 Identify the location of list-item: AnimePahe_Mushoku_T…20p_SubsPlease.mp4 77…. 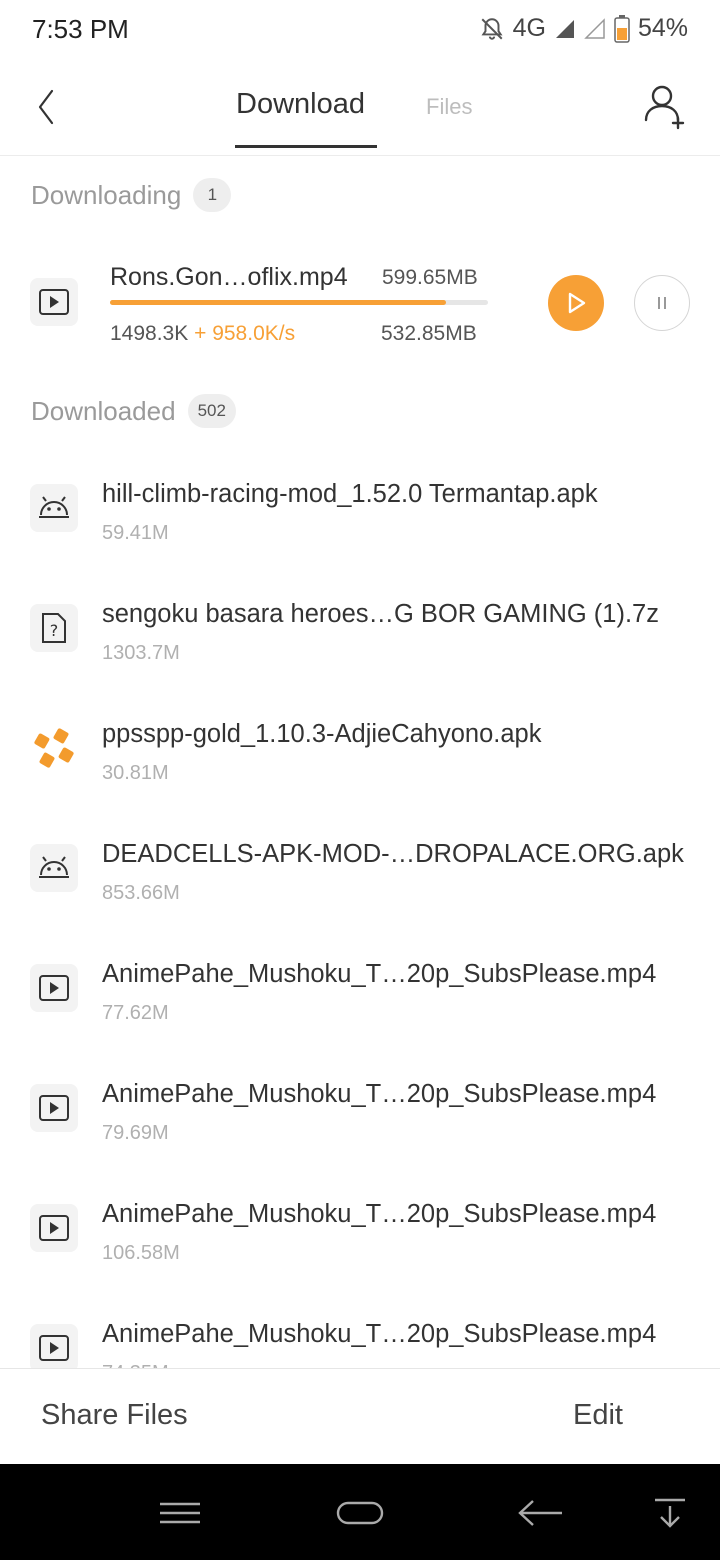
(360, 992).